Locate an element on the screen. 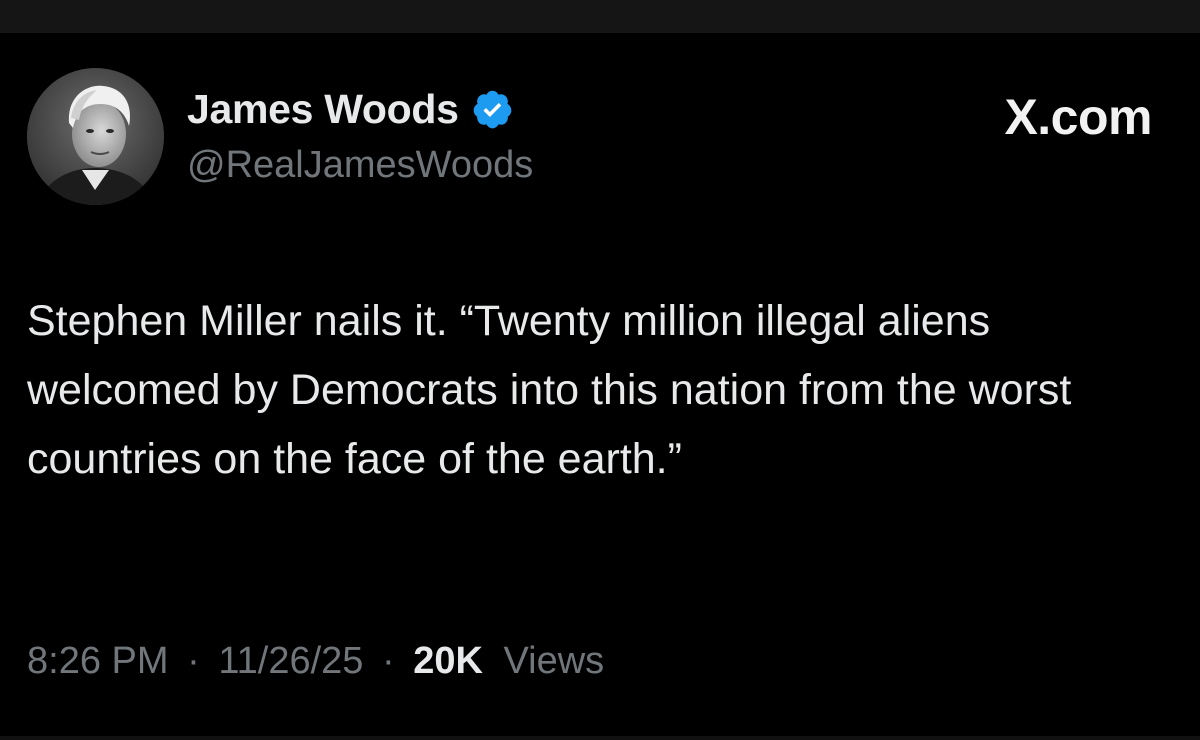 The image size is (1200, 740). top-edge-bar is located at coordinates (600, 16).